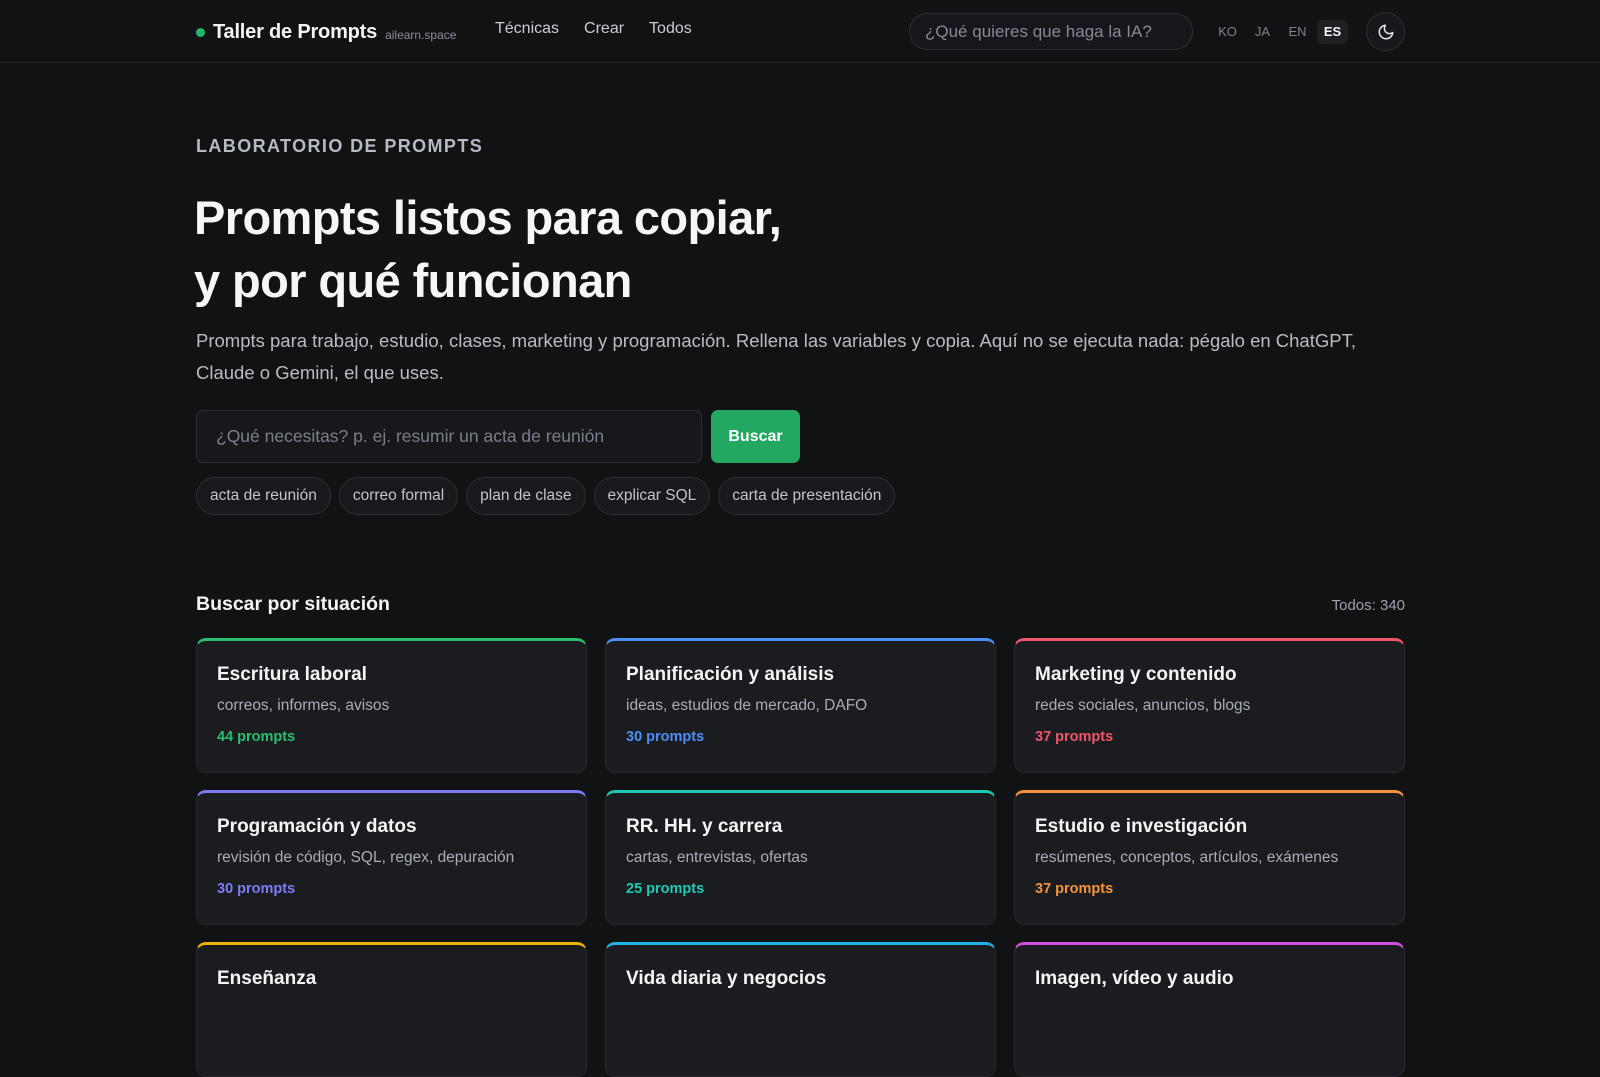 The image size is (1600, 1077). I want to click on card-title: Escritura laboral, so click(292, 674).